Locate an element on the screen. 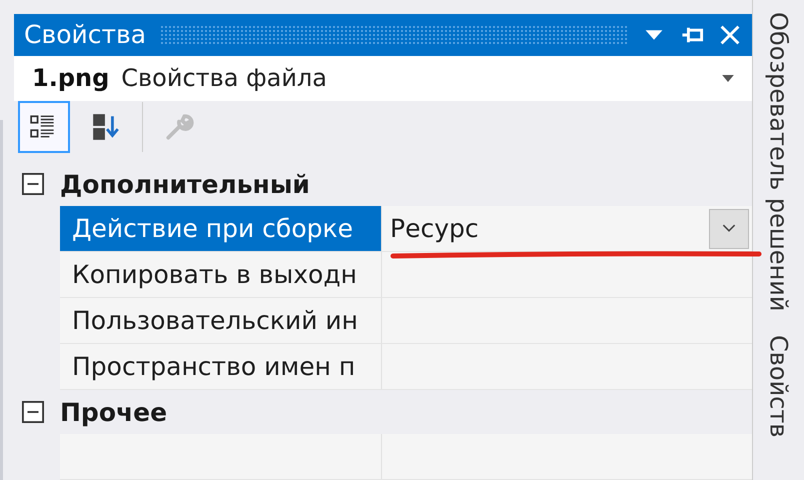  close-icon is located at coordinates (730, 34).